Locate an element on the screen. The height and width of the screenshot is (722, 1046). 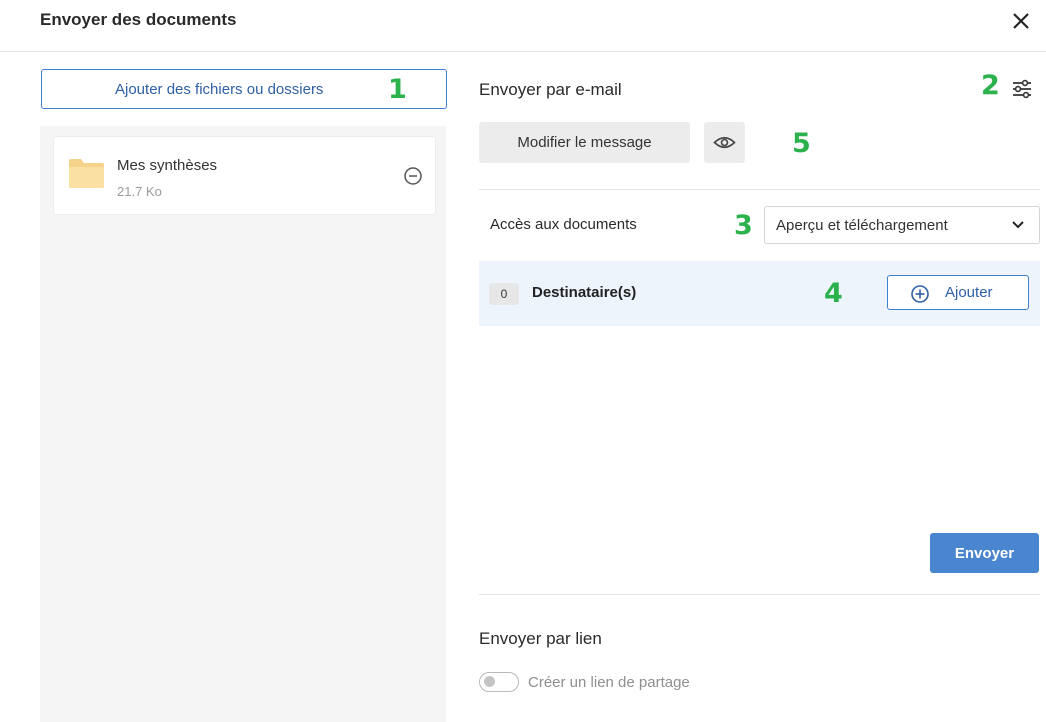
toggle-knob is located at coordinates (489, 681).